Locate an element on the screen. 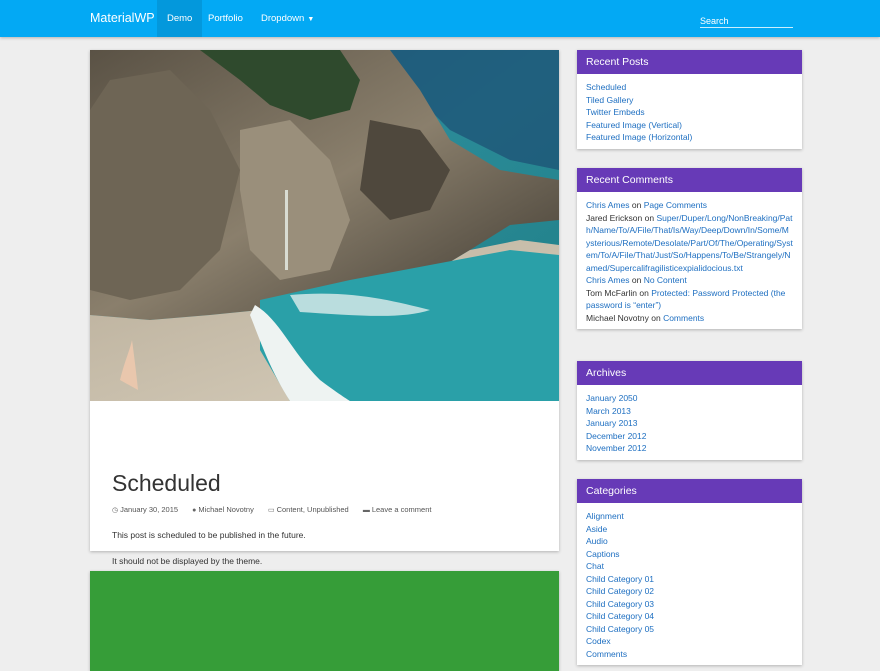 Image resolution: width=880 pixels, height=671 pixels. recent-comment: Michael Novotny on Comments is located at coordinates (645, 317).